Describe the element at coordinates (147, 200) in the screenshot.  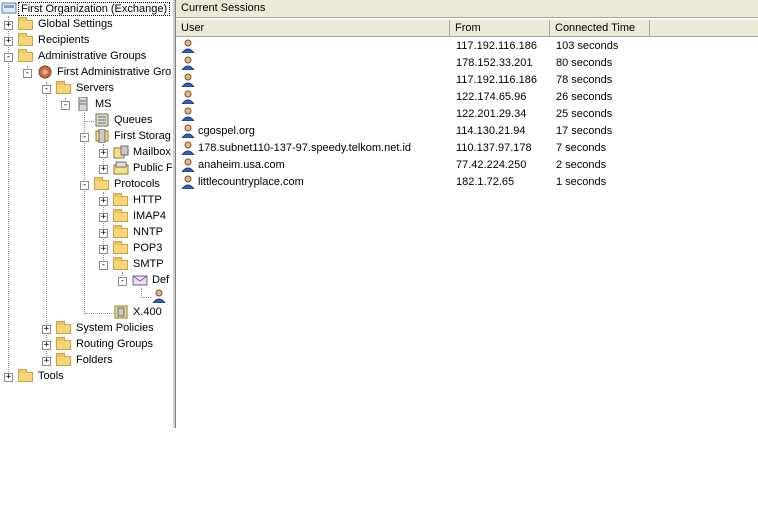
I see `tree-label: HTTP` at that location.